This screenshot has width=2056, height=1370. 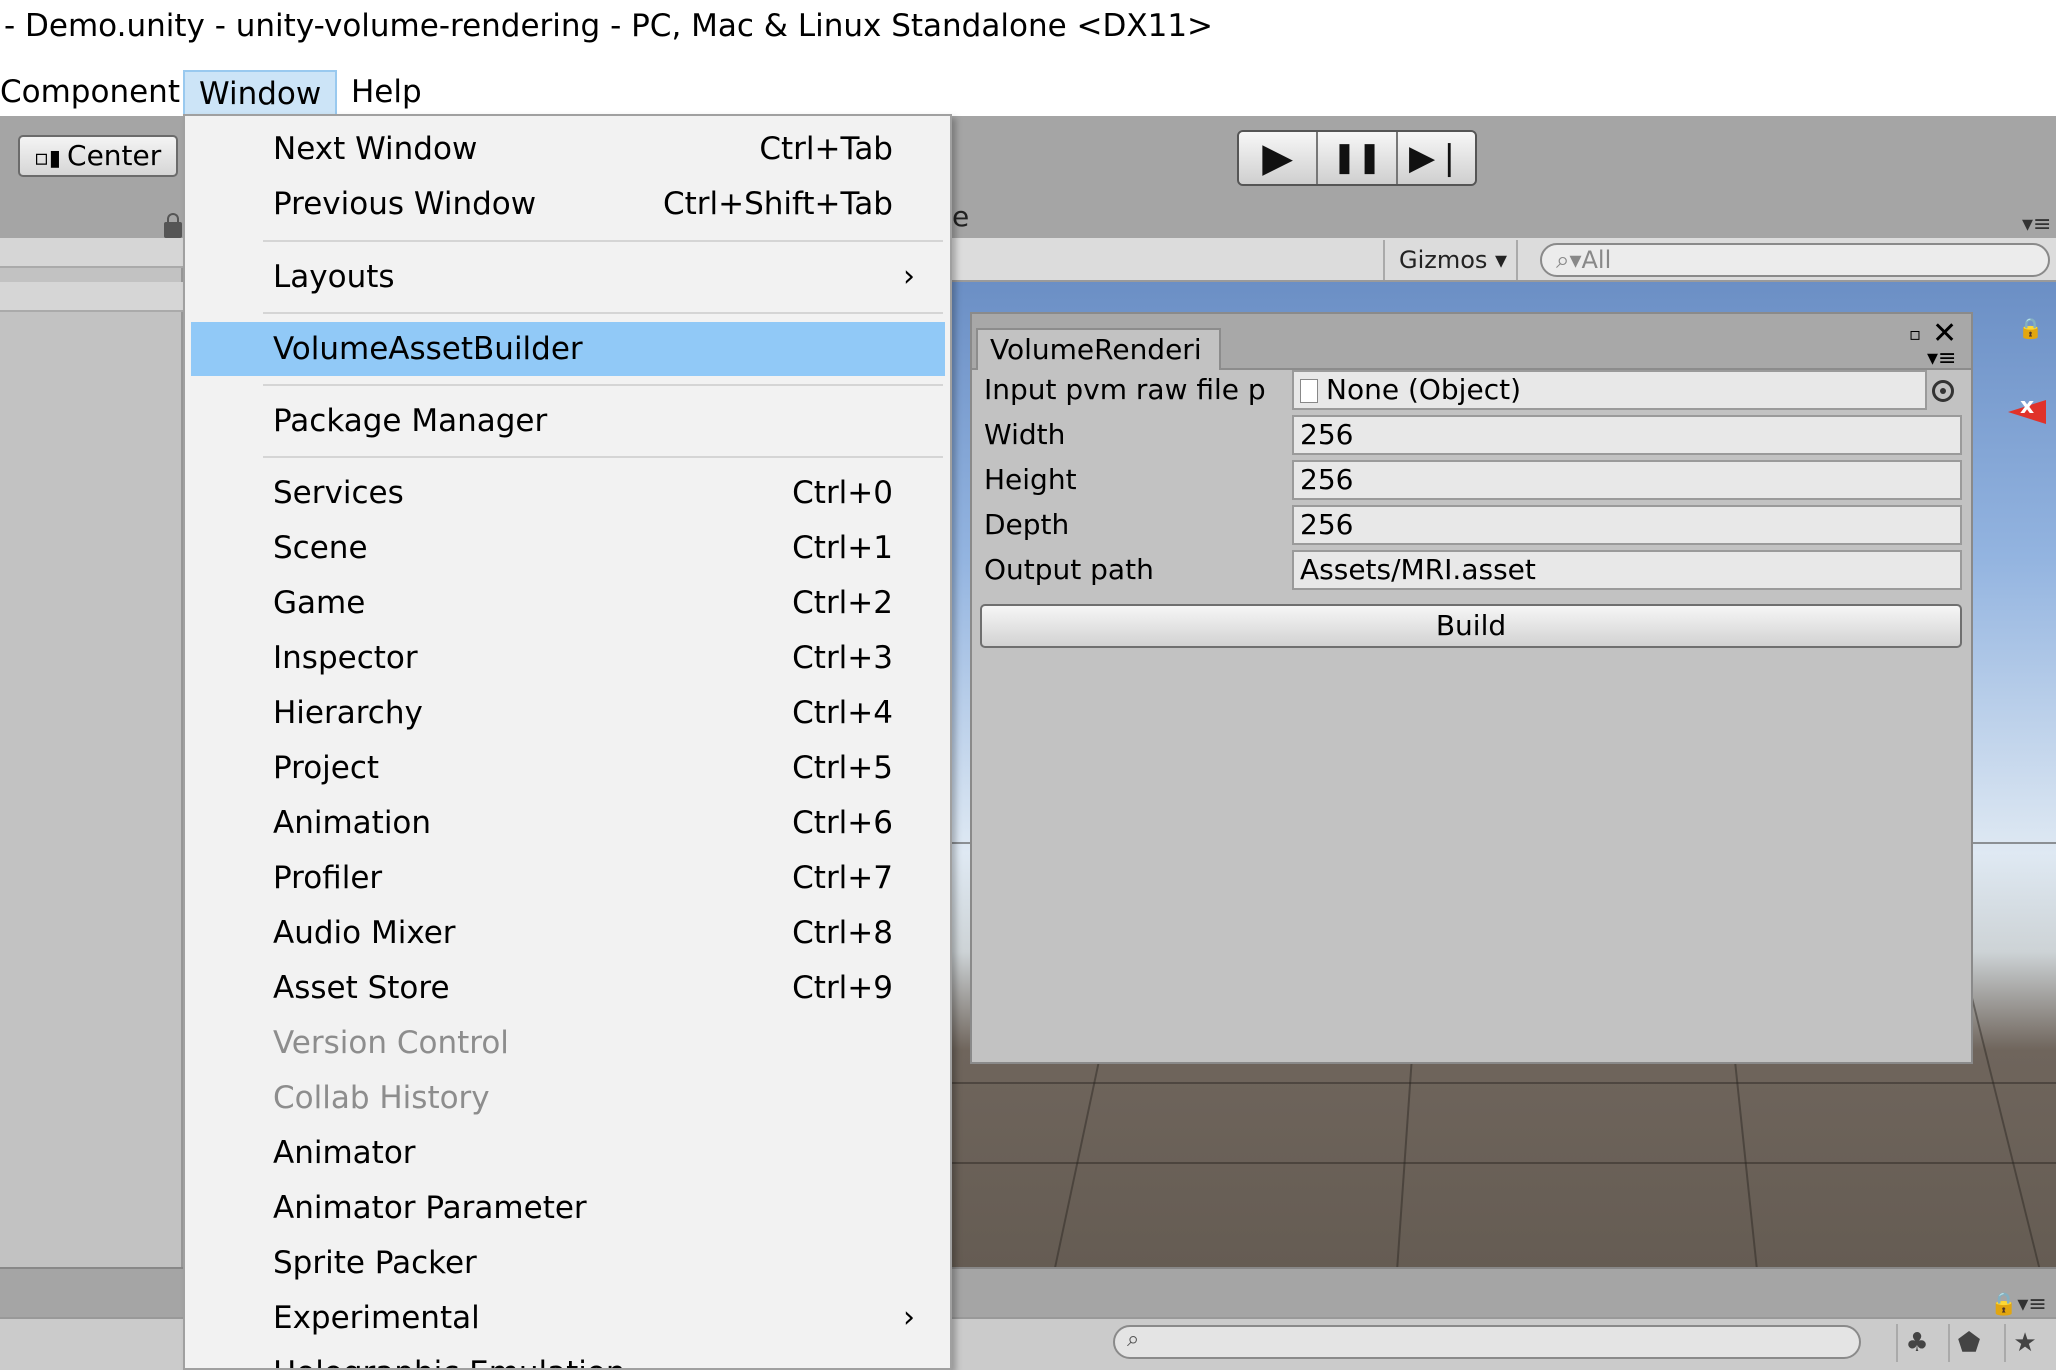 I want to click on menu-item-next-window: Next Window Ctrl+Tab, so click(x=568, y=149).